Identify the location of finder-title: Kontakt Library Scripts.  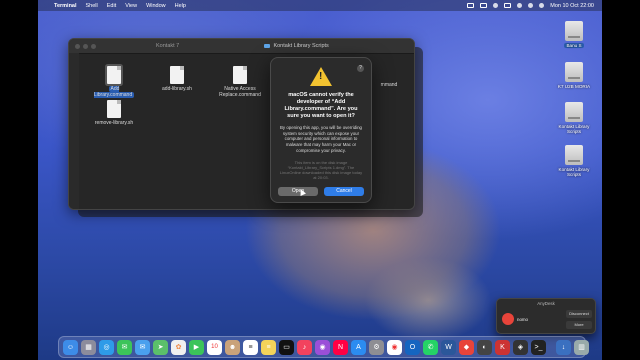
(296, 46).